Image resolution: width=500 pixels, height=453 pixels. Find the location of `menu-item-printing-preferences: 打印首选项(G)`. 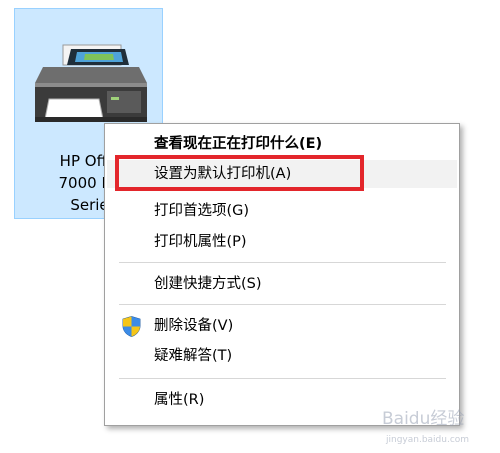

menu-item-printing-preferences: 打印首选项(G) is located at coordinates (282, 211).